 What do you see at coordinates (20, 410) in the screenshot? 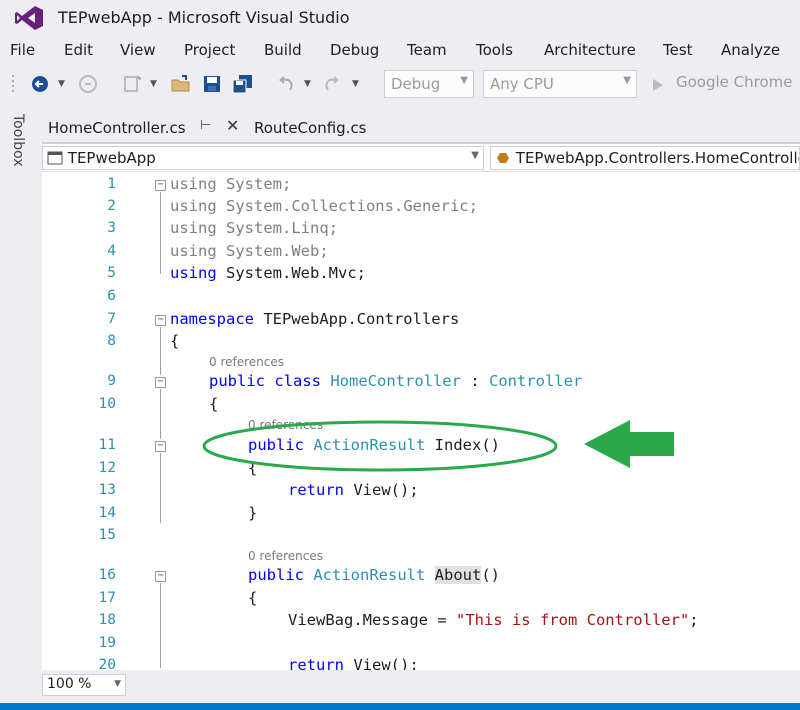
I see `toolbox-strip` at bounding box center [20, 410].